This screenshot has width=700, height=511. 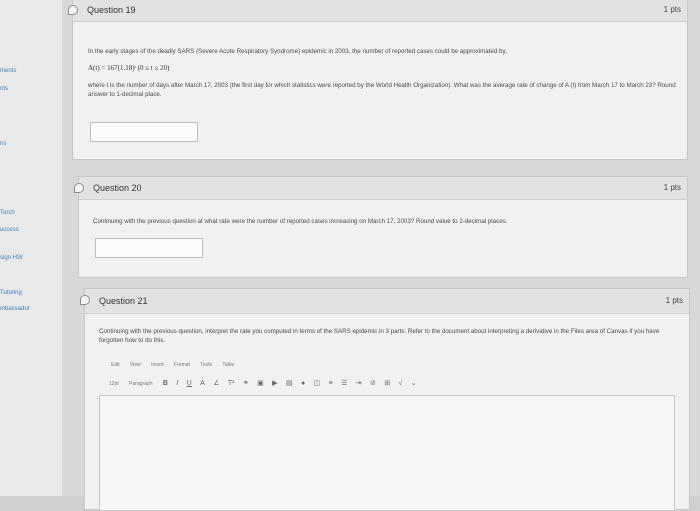 I want to click on question-21-title: Question 21, so click(x=123, y=301).